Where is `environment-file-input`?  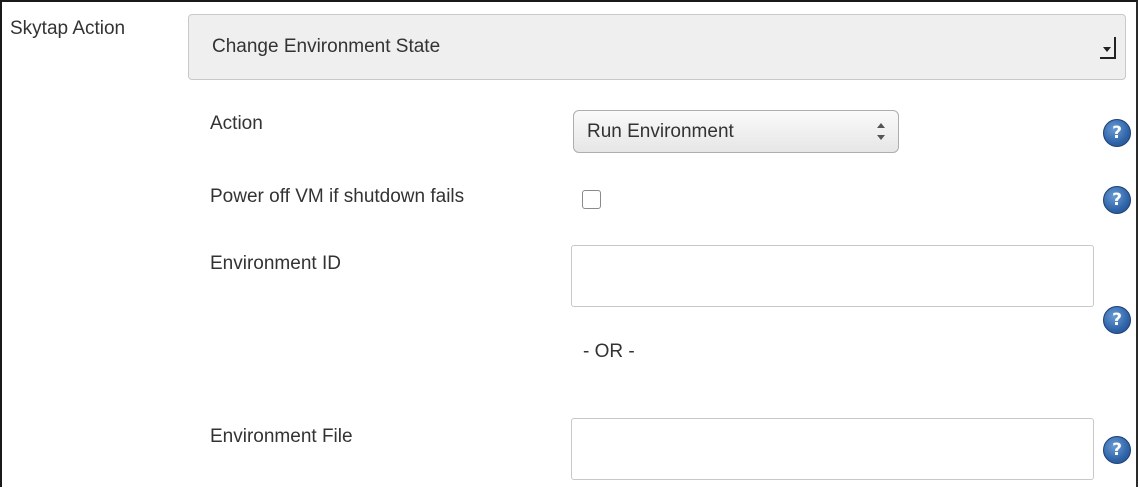 environment-file-input is located at coordinates (832, 449).